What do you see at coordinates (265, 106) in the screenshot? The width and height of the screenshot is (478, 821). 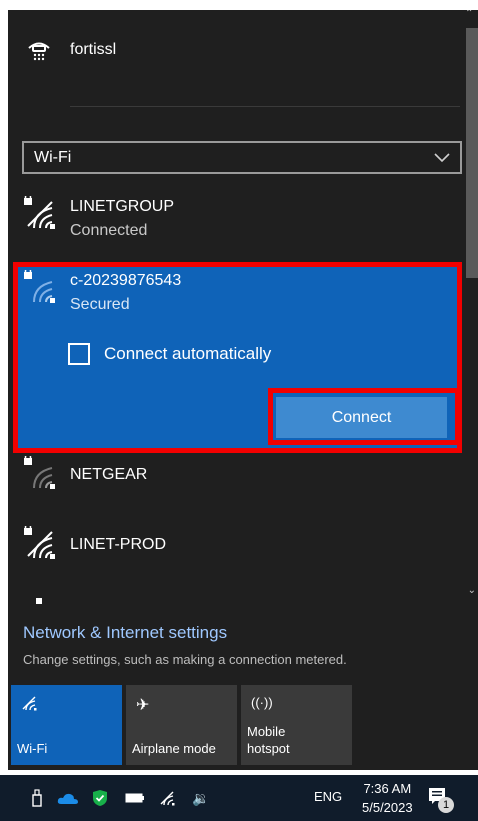 I see `divider` at bounding box center [265, 106].